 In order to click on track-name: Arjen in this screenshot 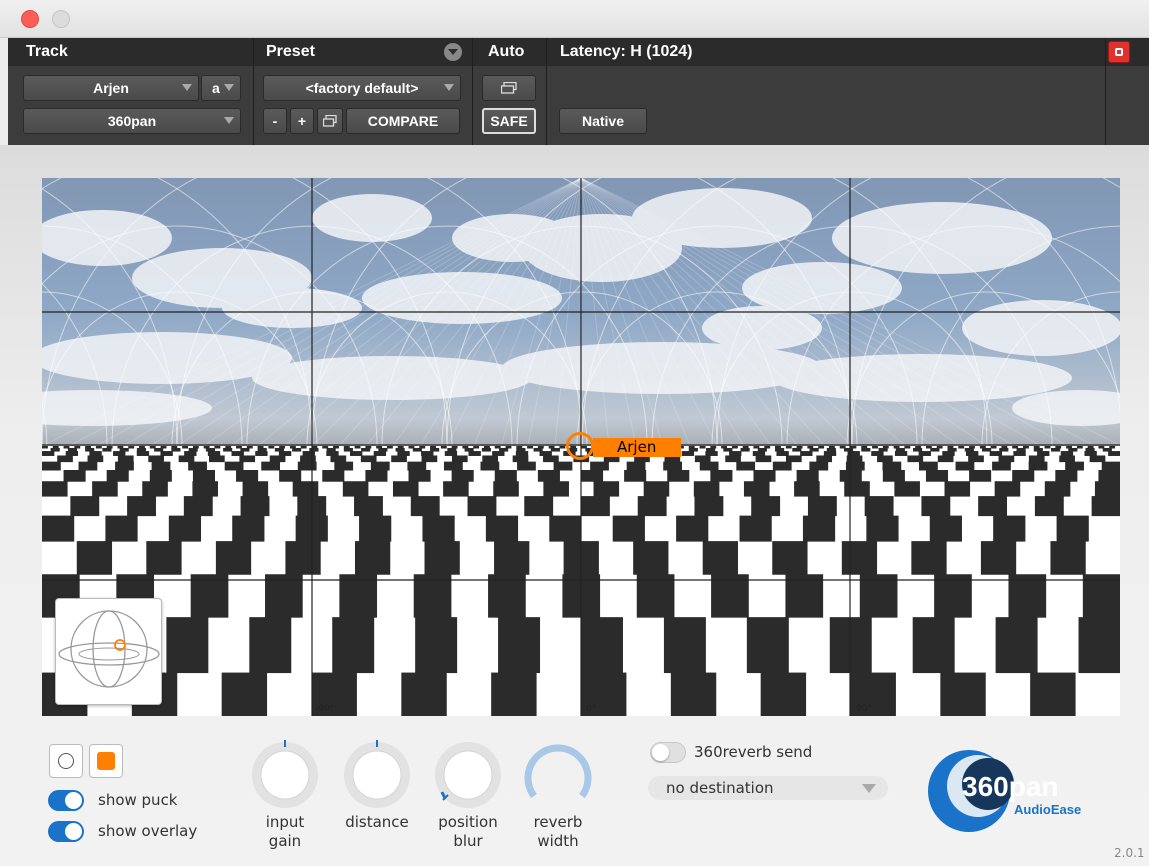, I will do `click(111, 88)`.